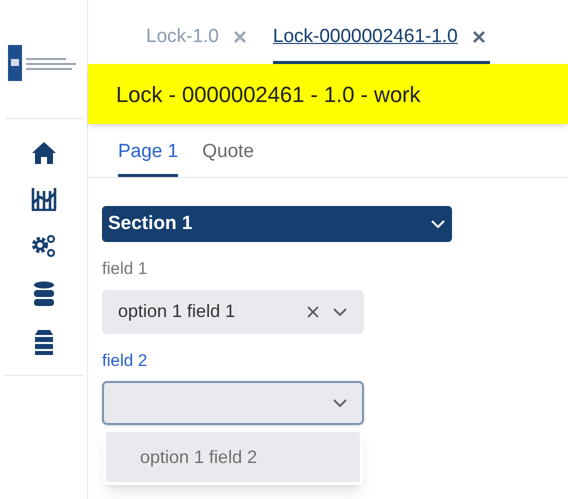 Image resolution: width=568 pixels, height=499 pixels. Describe the element at coordinates (125, 361) in the screenshot. I see `field-label: field 2` at that location.